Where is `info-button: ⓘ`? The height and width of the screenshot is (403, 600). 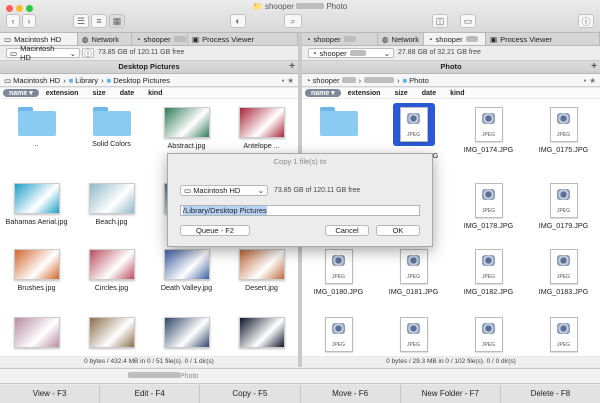 info-button: ⓘ is located at coordinates (586, 21).